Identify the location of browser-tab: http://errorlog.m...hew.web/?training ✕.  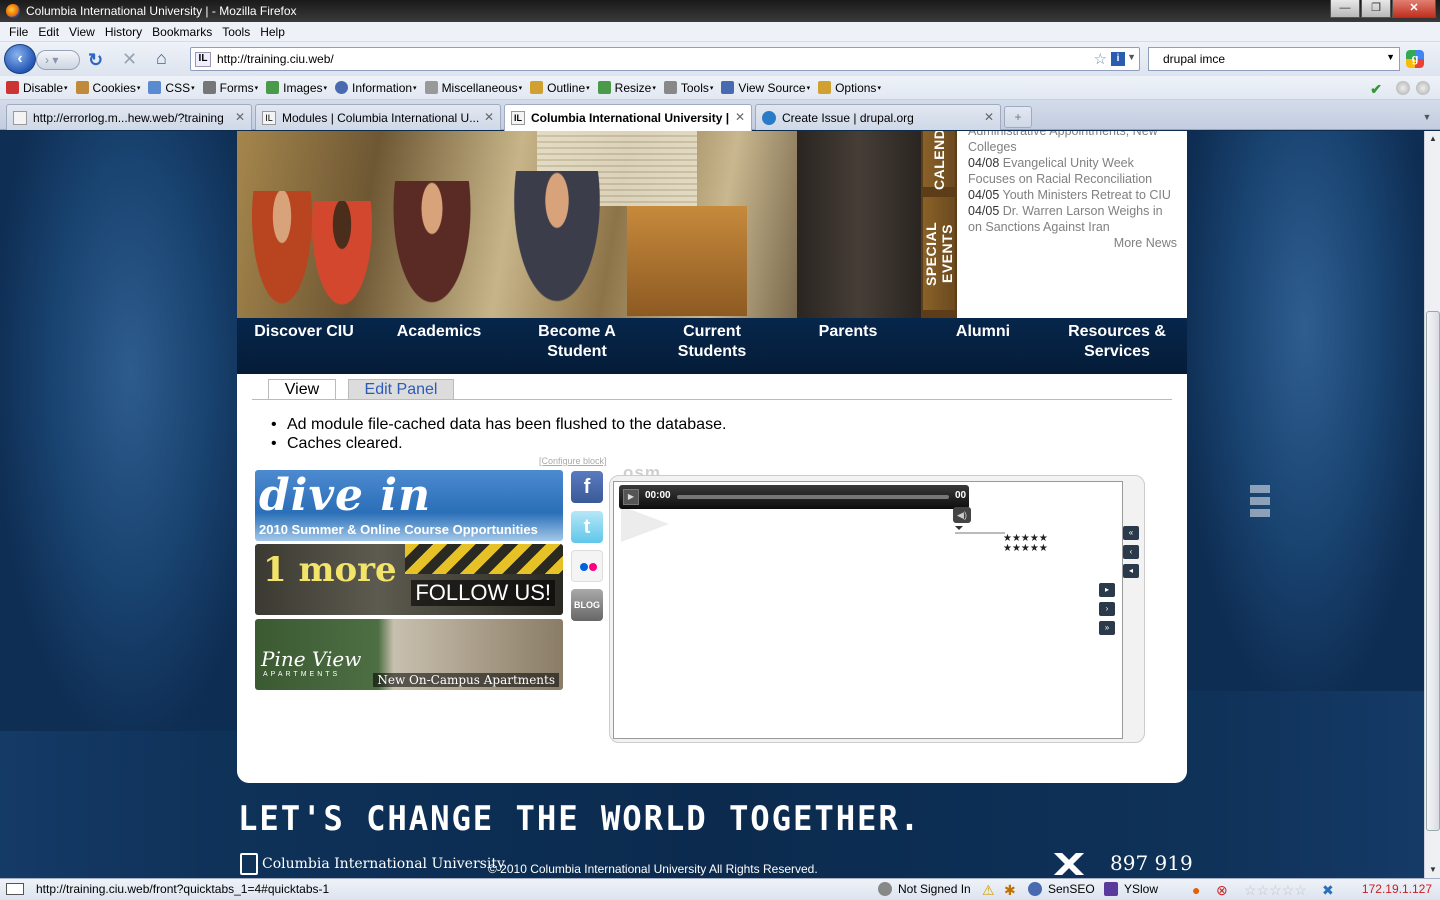
(129, 117).